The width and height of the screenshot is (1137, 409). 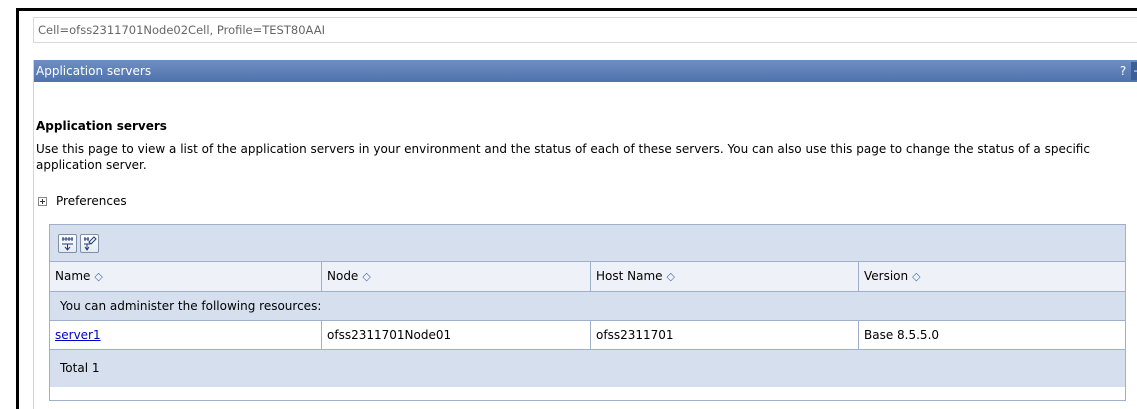 What do you see at coordinates (1123, 71) in the screenshot?
I see `help-button: ?` at bounding box center [1123, 71].